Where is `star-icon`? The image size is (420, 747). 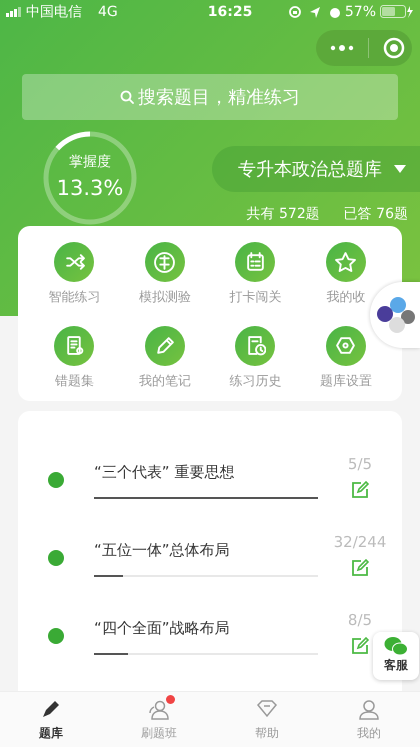
star-icon is located at coordinates (345, 262).